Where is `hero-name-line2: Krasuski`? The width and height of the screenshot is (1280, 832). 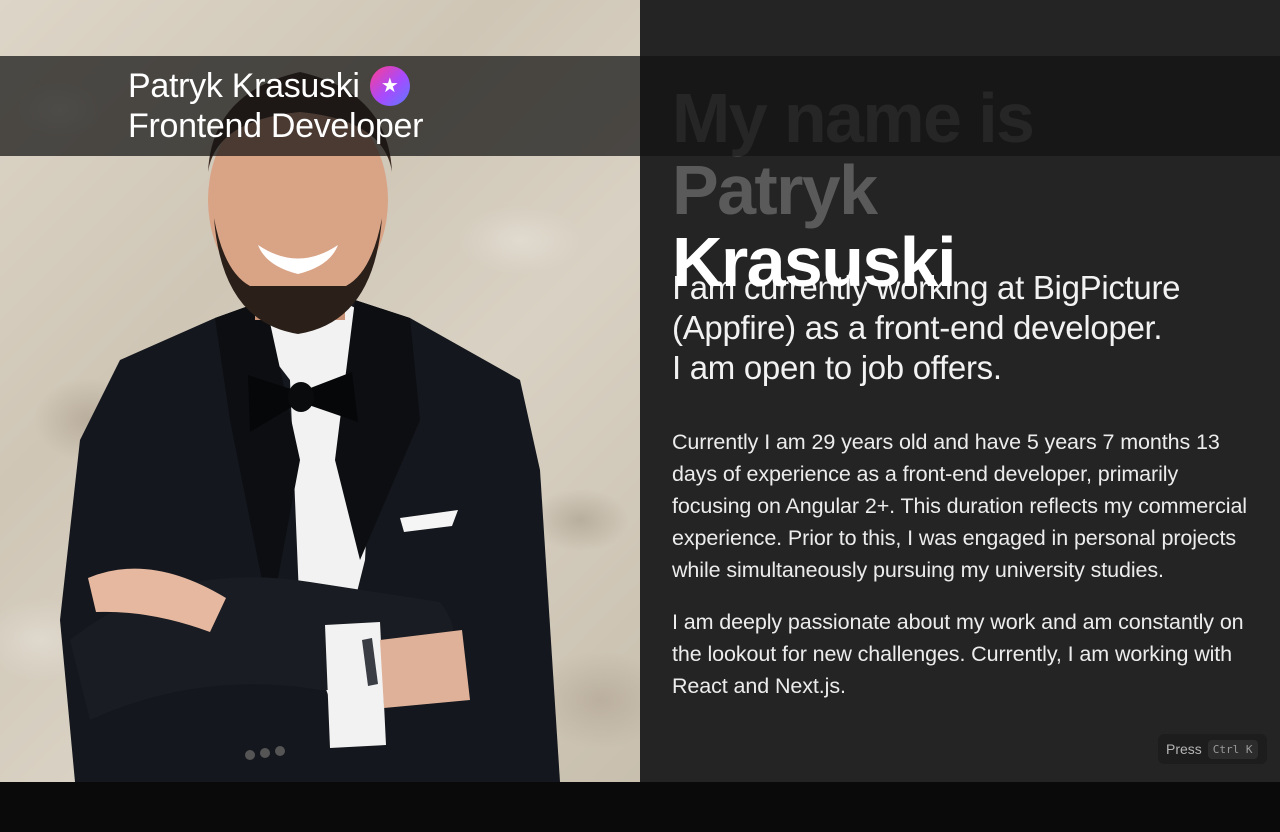
hero-name-line2: Krasuski is located at coordinates (814, 262).